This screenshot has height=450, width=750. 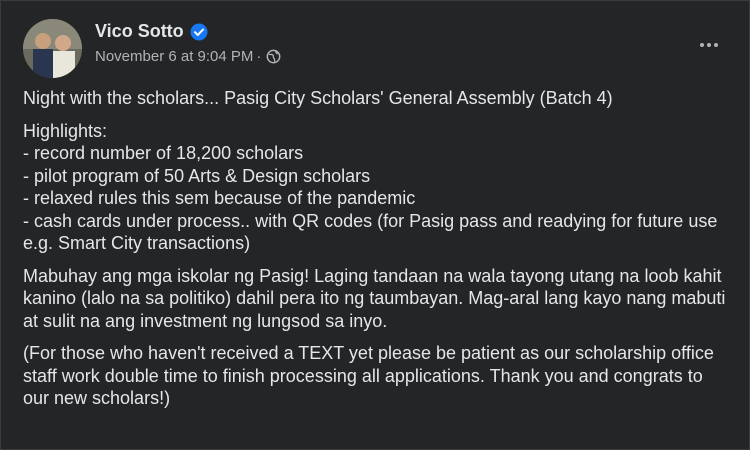 What do you see at coordinates (174, 56) in the screenshot?
I see `post-timestamp: November 6 at 9:04 PM` at bounding box center [174, 56].